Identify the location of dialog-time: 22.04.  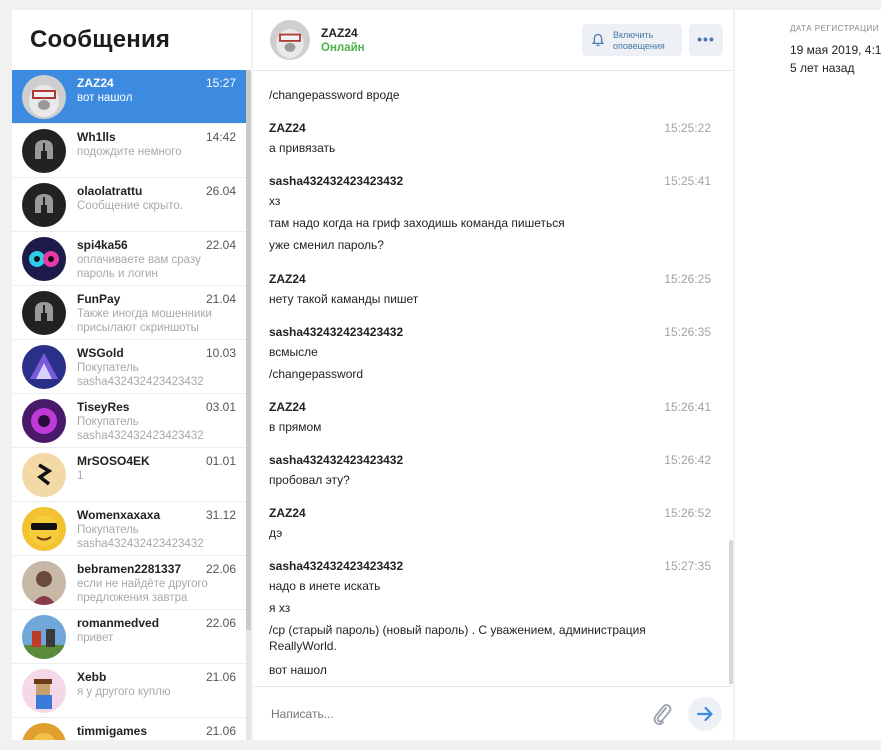
(220, 245).